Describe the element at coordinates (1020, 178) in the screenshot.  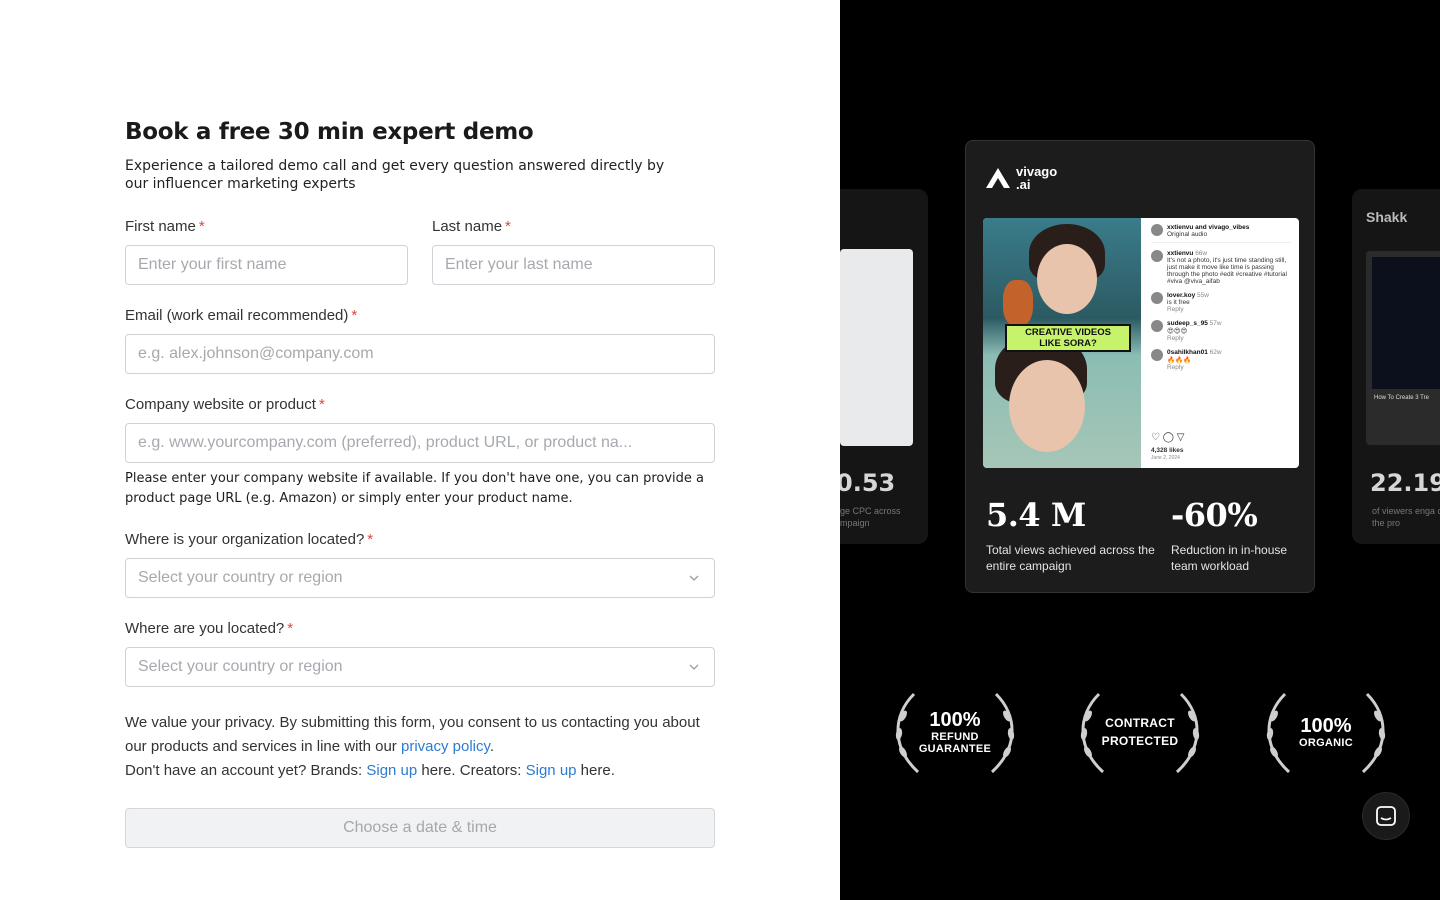
I see `vivago-logo: vivago .ai` at that location.